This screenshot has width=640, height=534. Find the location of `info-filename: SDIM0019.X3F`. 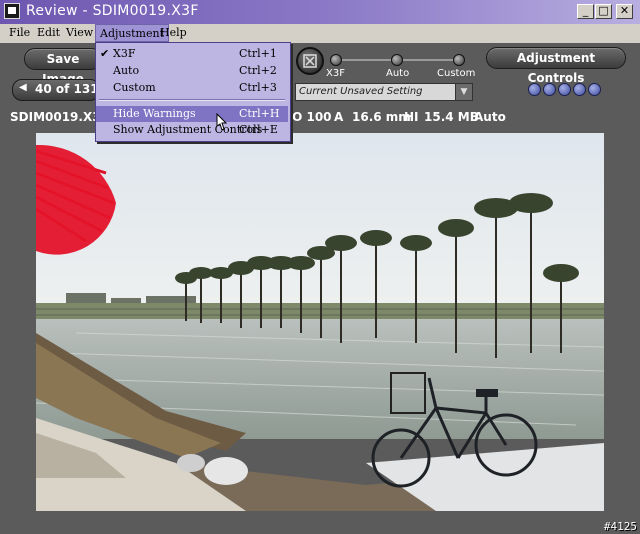

info-filename: SDIM0019.X3F is located at coordinates (59, 117).